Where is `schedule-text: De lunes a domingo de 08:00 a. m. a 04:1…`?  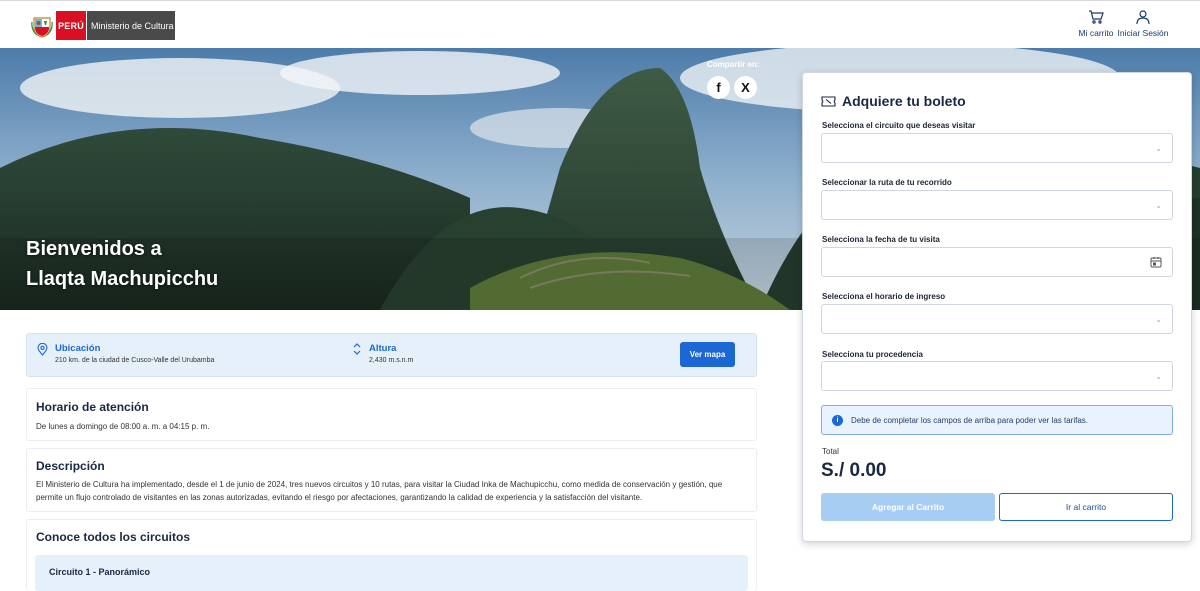
schedule-text: De lunes a domingo de 08:00 a. m. a 04:1… is located at coordinates (123, 426).